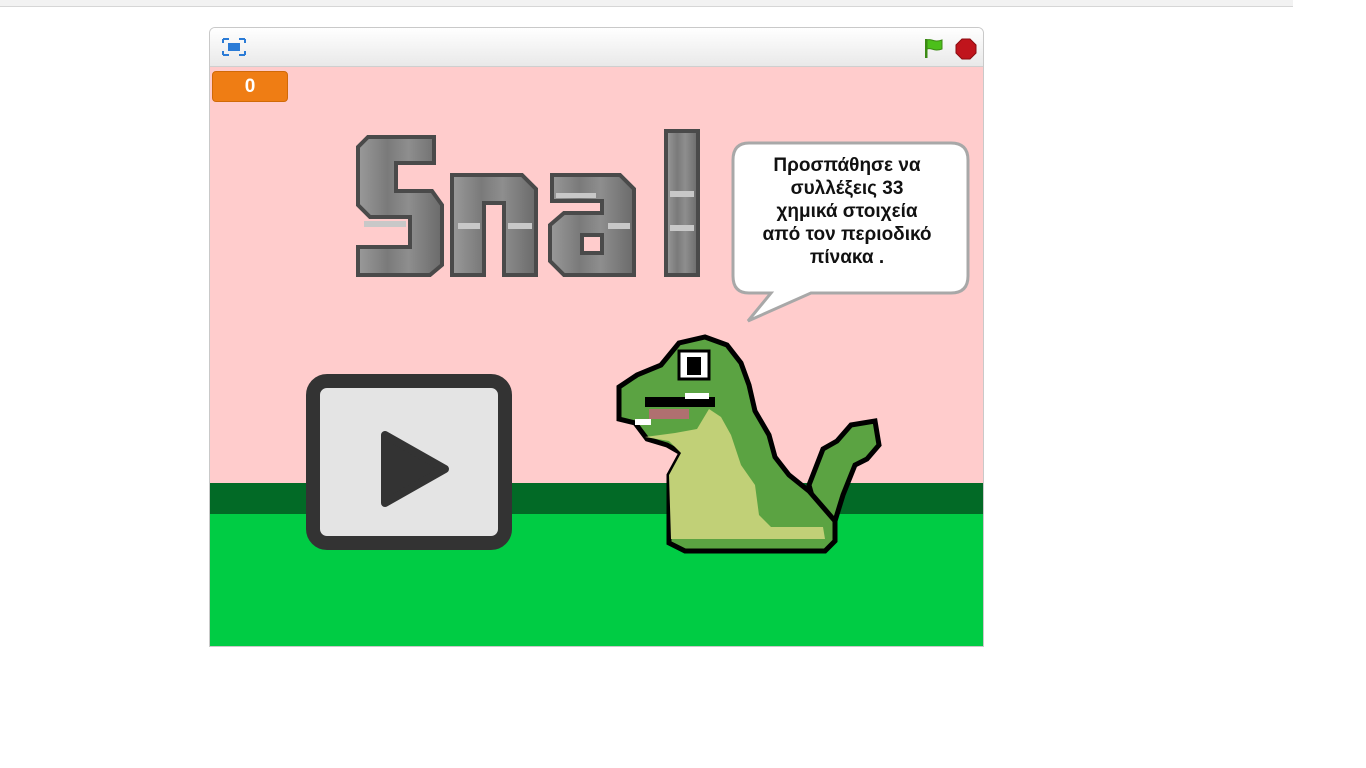 This screenshot has height=768, width=1366. What do you see at coordinates (409, 462) in the screenshot?
I see `play-button` at bounding box center [409, 462].